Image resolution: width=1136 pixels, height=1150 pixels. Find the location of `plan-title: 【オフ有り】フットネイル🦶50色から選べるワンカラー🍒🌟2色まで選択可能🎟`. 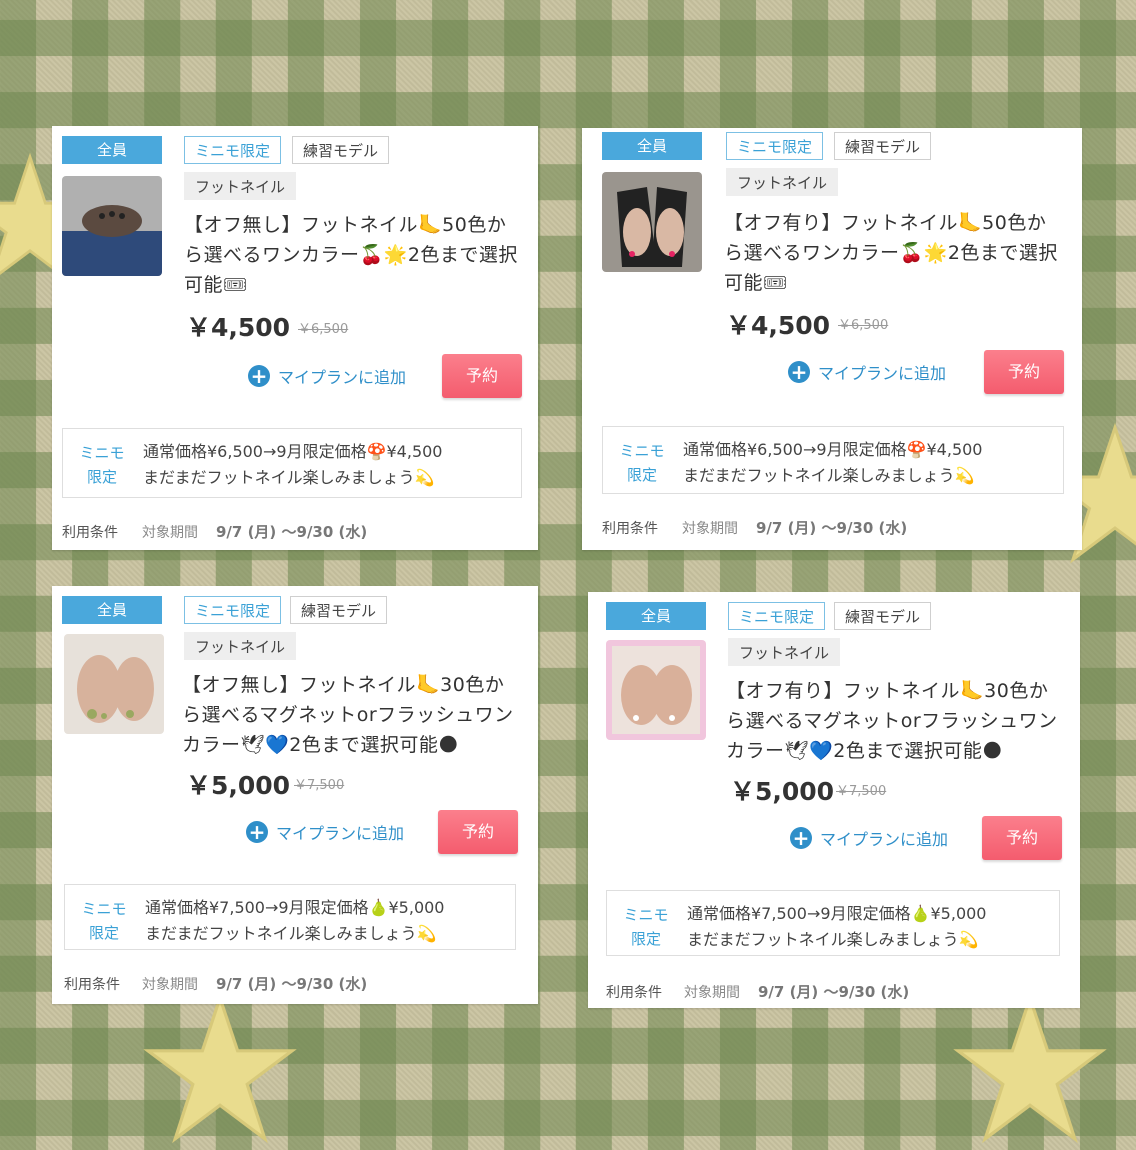

plan-title: 【オフ有り】フットネイル🦶50色から選べるワンカラー🍒🌟2色まで選択可能🎟 is located at coordinates (894, 253).